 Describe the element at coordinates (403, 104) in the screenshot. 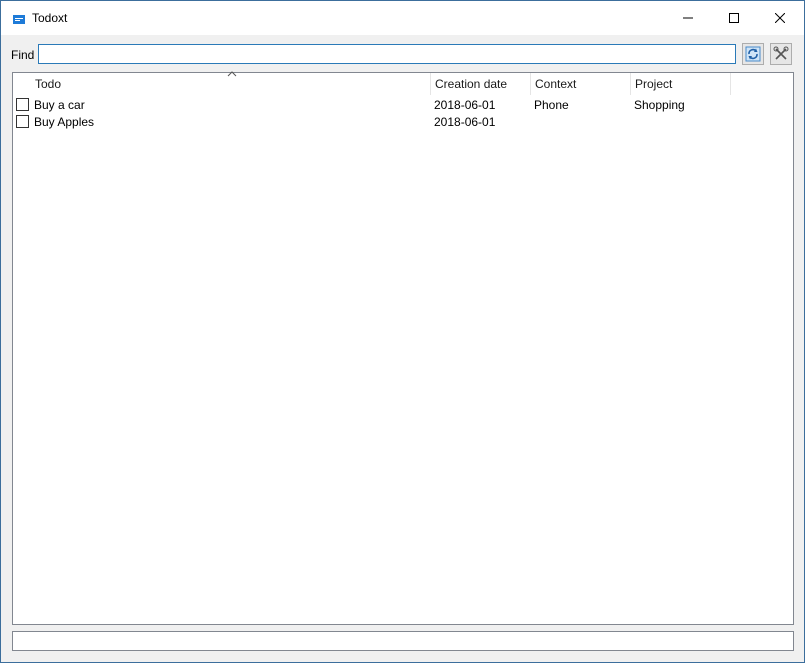

I see `table-row: Buy a car 2018-06-01 Phone Shopping` at that location.